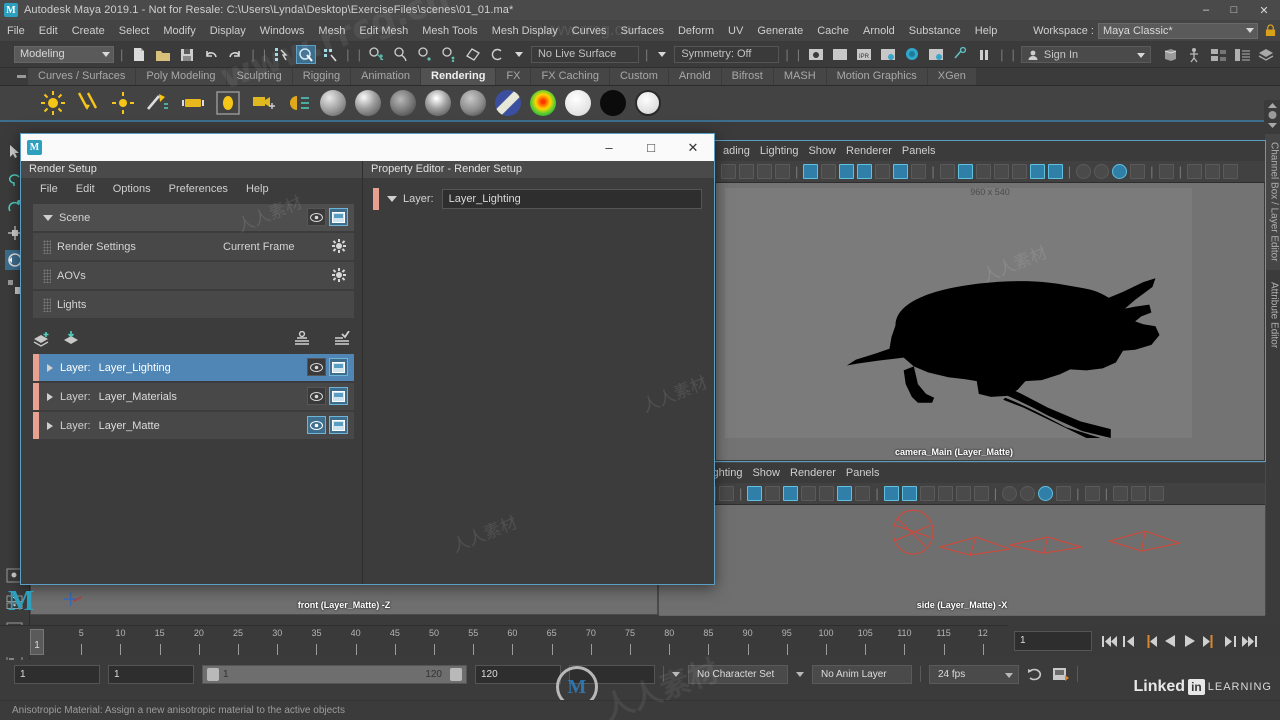 The height and width of the screenshot is (720, 1280). Describe the element at coordinates (191, 169) in the screenshot. I see `render-setup-tab-header: Render Setup` at that location.